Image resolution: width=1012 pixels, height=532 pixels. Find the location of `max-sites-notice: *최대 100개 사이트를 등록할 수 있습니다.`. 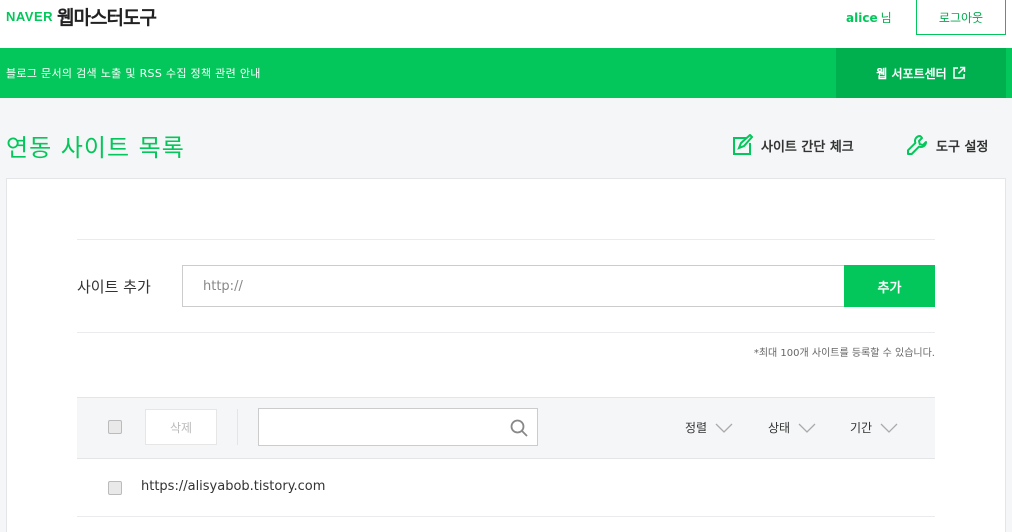

max-sites-notice: *최대 100개 사이트를 등록할 수 있습니다. is located at coordinates (844, 353).